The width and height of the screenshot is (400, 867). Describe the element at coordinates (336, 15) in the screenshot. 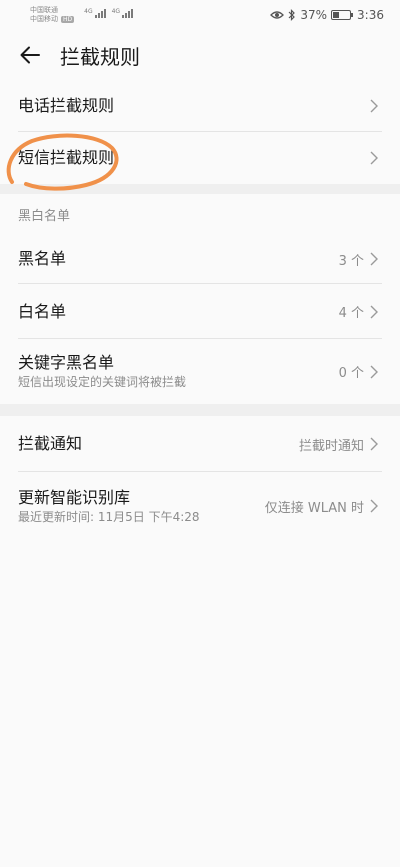

I see `battery-fill` at that location.